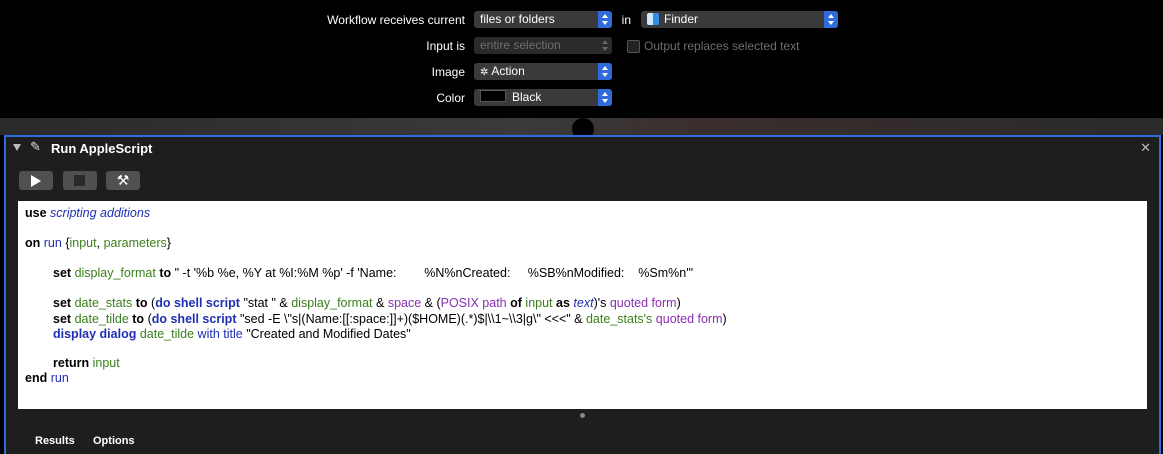 Image resolution: width=1163 pixels, height=454 pixels. I want to click on hammer-icon: ⚒, so click(123, 180).